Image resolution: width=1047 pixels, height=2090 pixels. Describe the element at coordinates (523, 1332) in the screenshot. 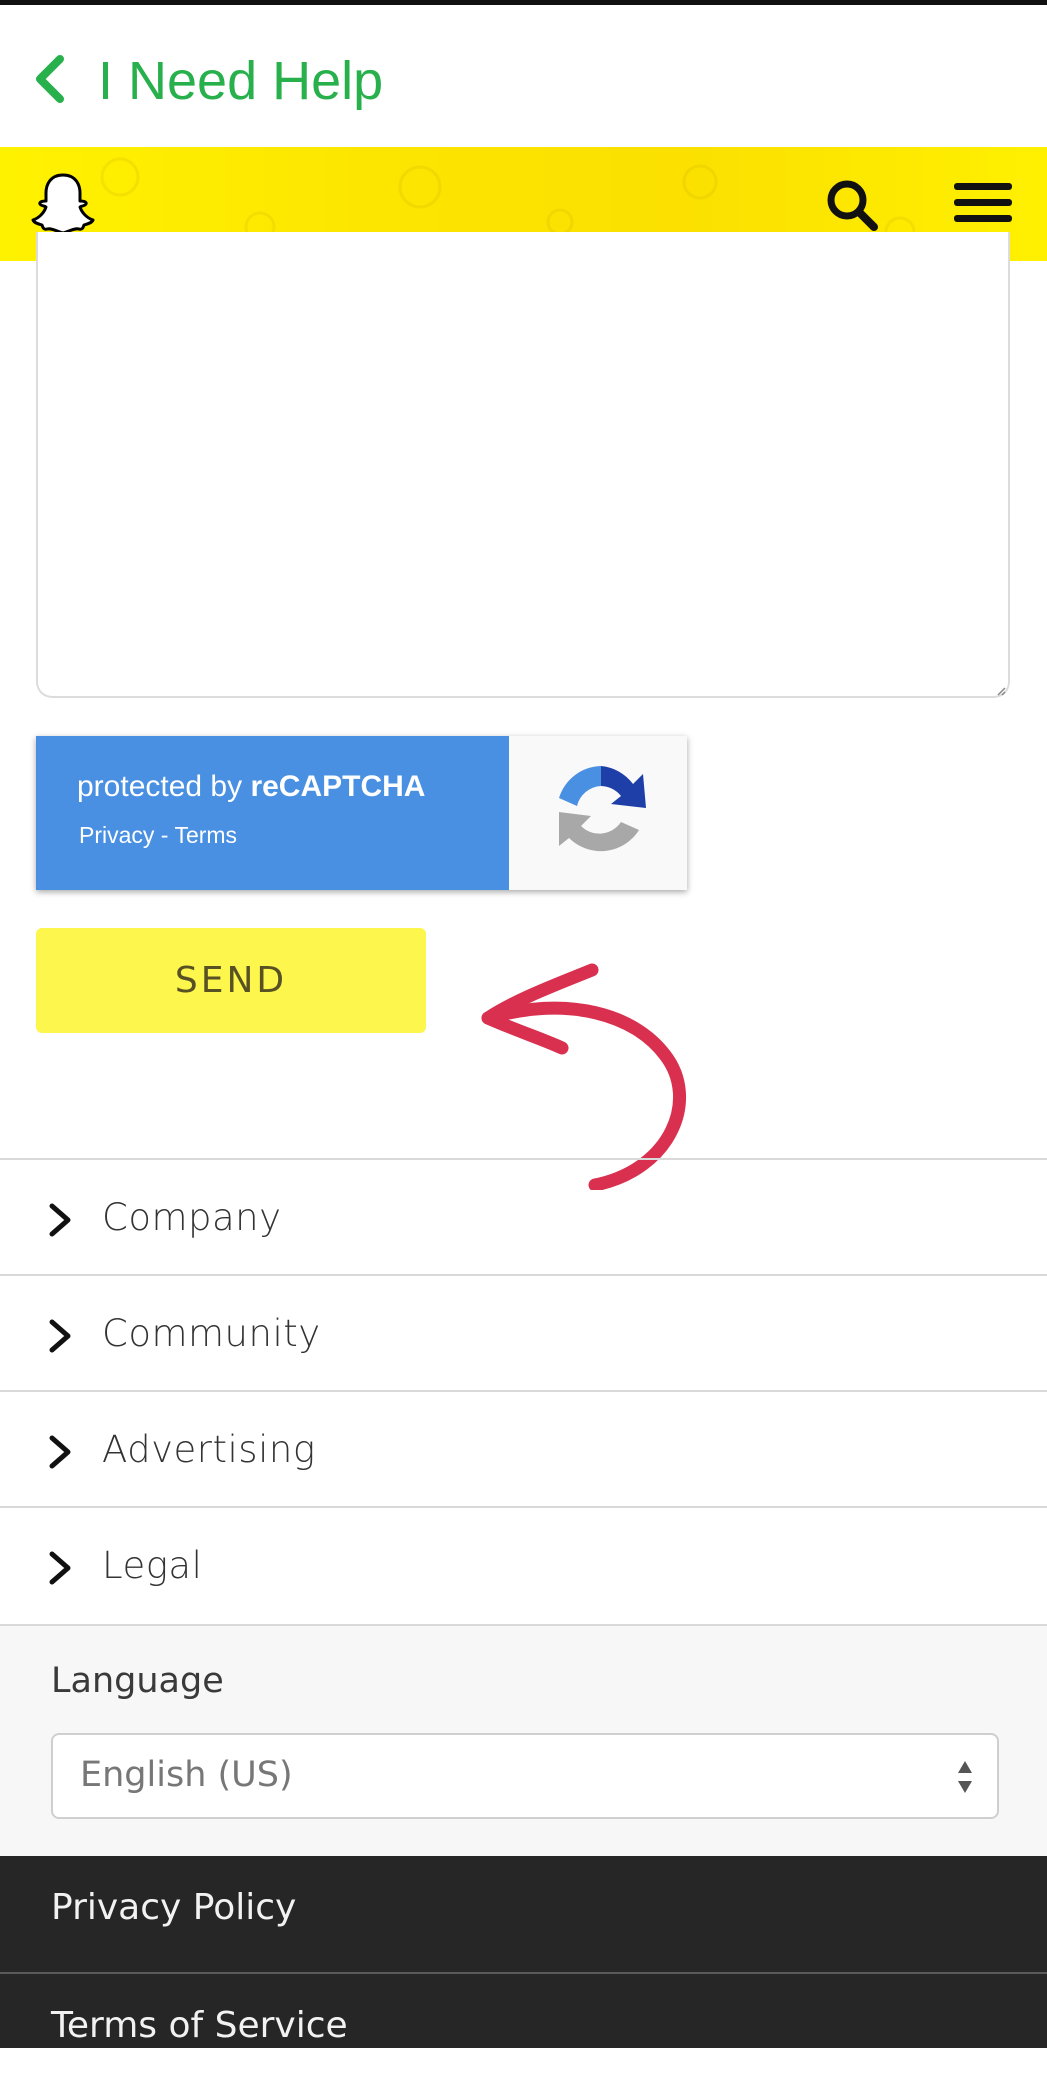

I see `footer-item-community: Community` at that location.